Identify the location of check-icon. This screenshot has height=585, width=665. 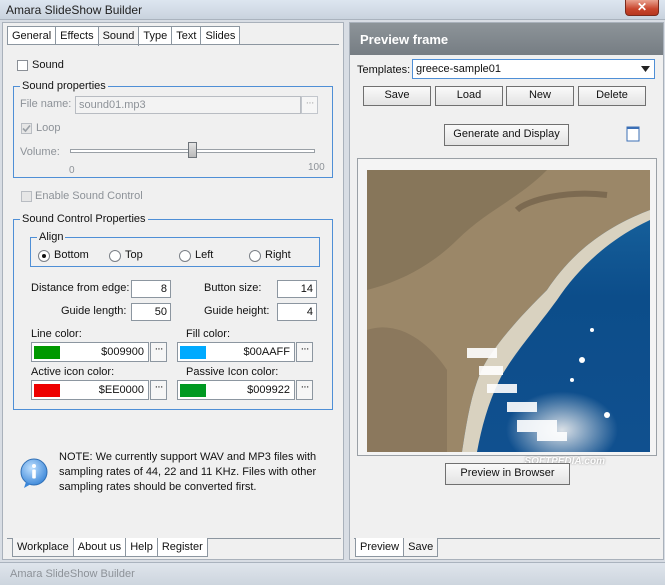
(26, 128).